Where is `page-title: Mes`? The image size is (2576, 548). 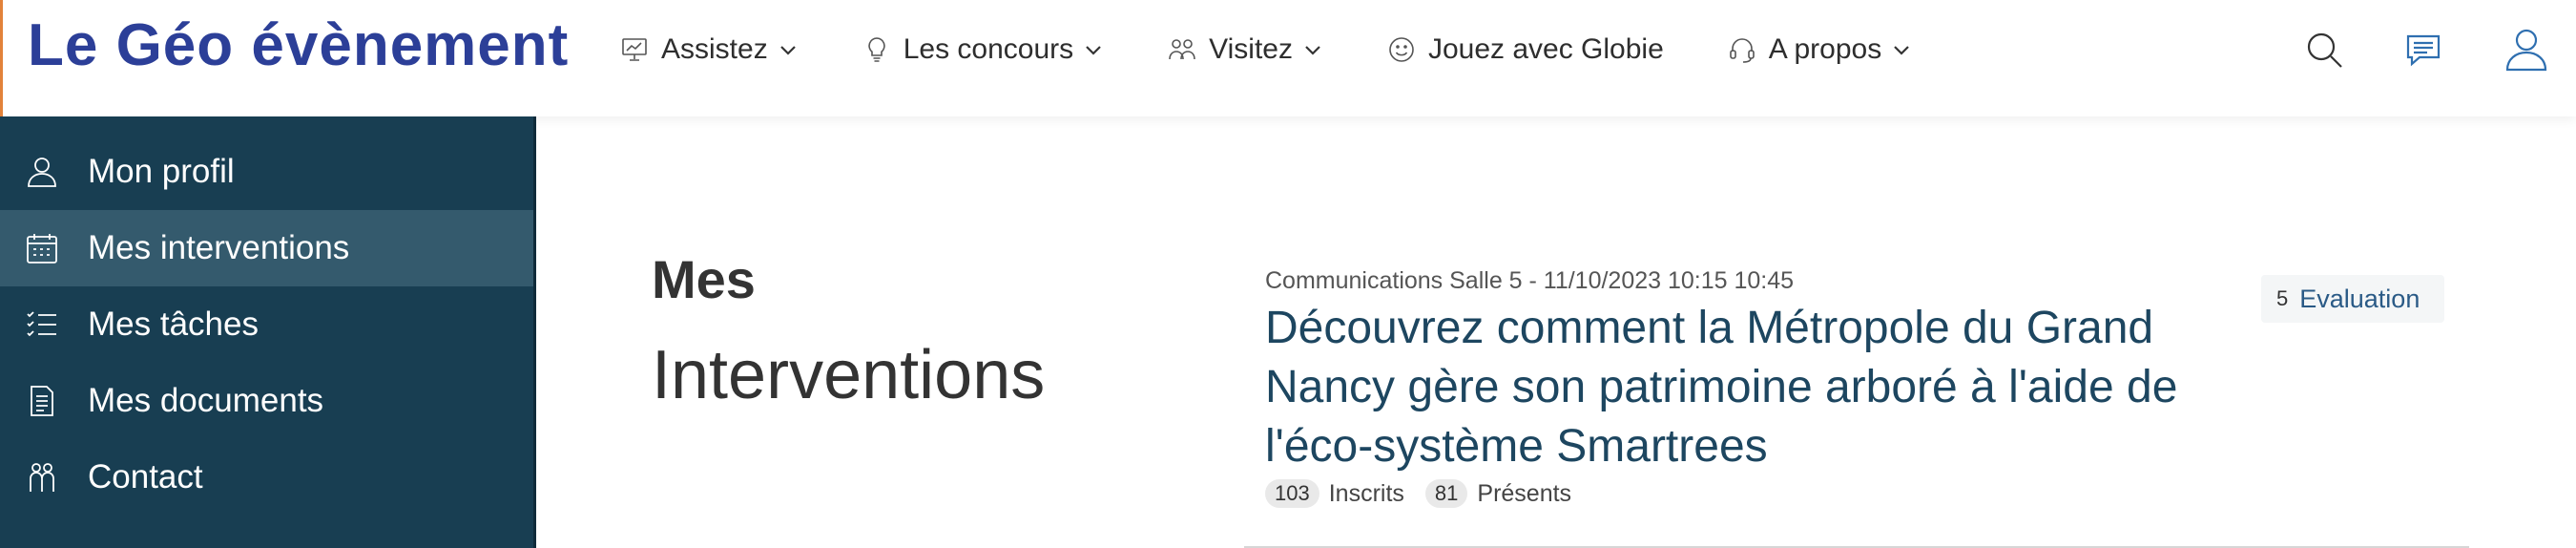
page-title: Mes is located at coordinates (704, 279).